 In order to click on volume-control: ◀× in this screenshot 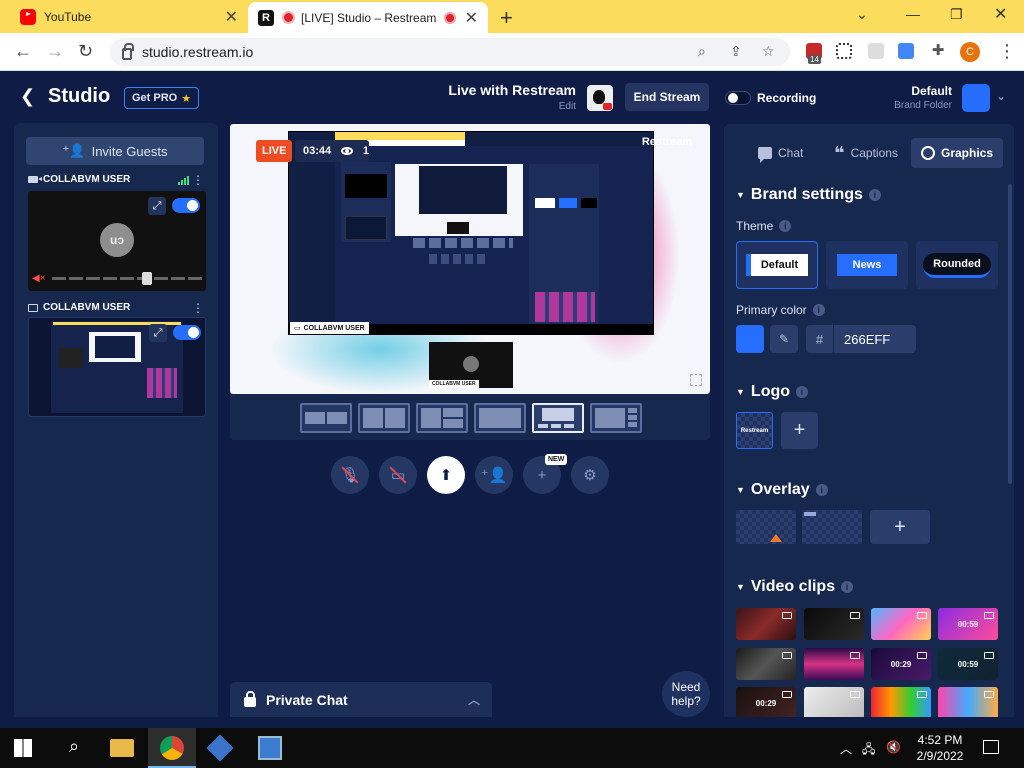, I will do `click(117, 278)`.